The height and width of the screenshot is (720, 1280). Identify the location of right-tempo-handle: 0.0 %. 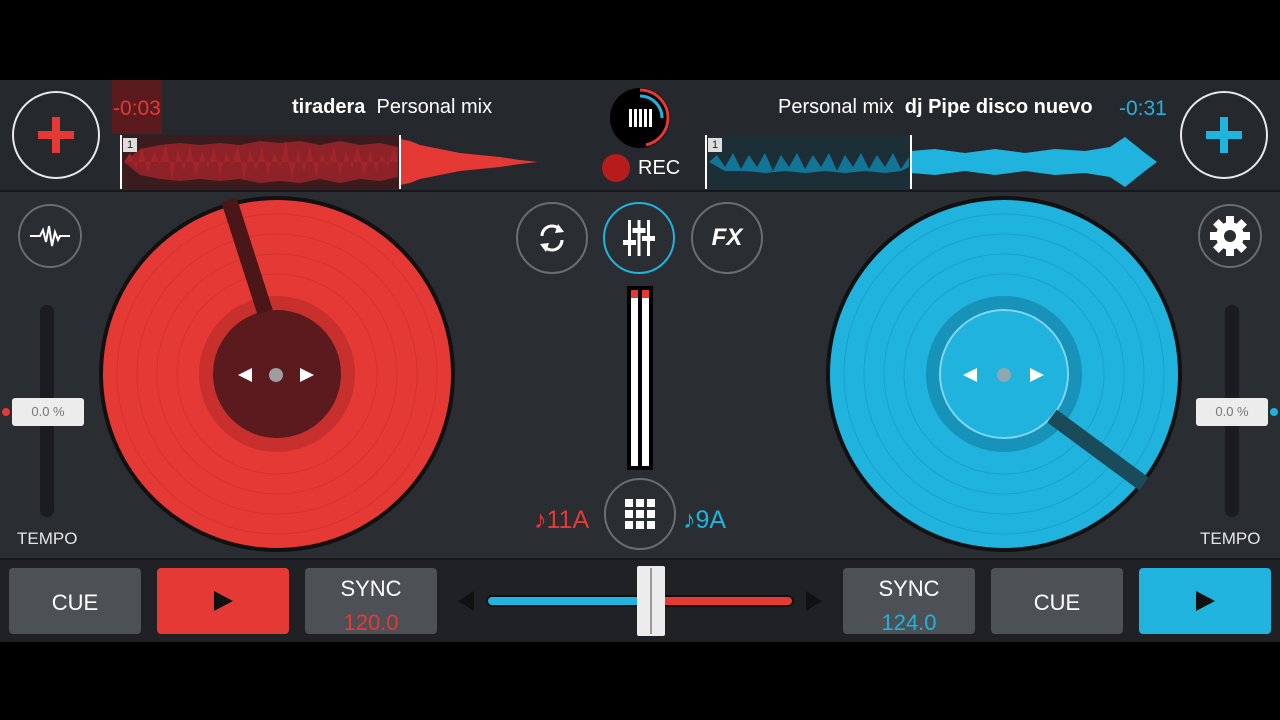
(1232, 412).